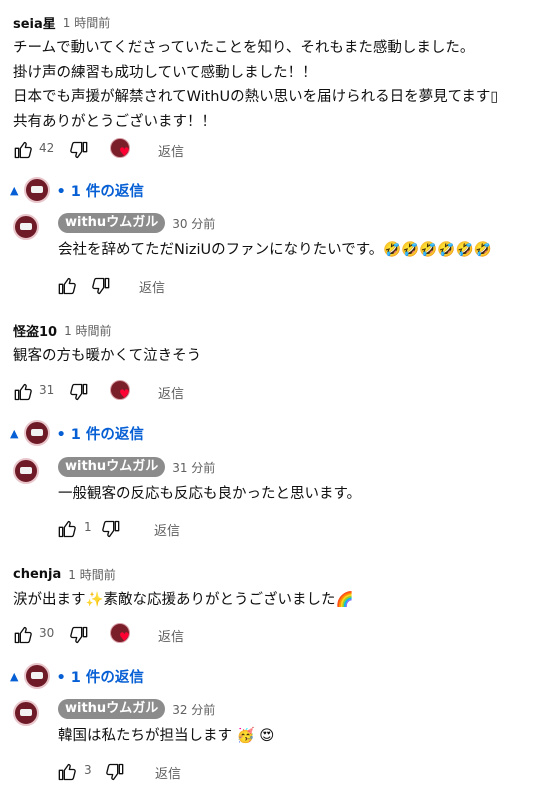 This screenshot has height=793, width=543. I want to click on like-count: 3, so click(88, 770).